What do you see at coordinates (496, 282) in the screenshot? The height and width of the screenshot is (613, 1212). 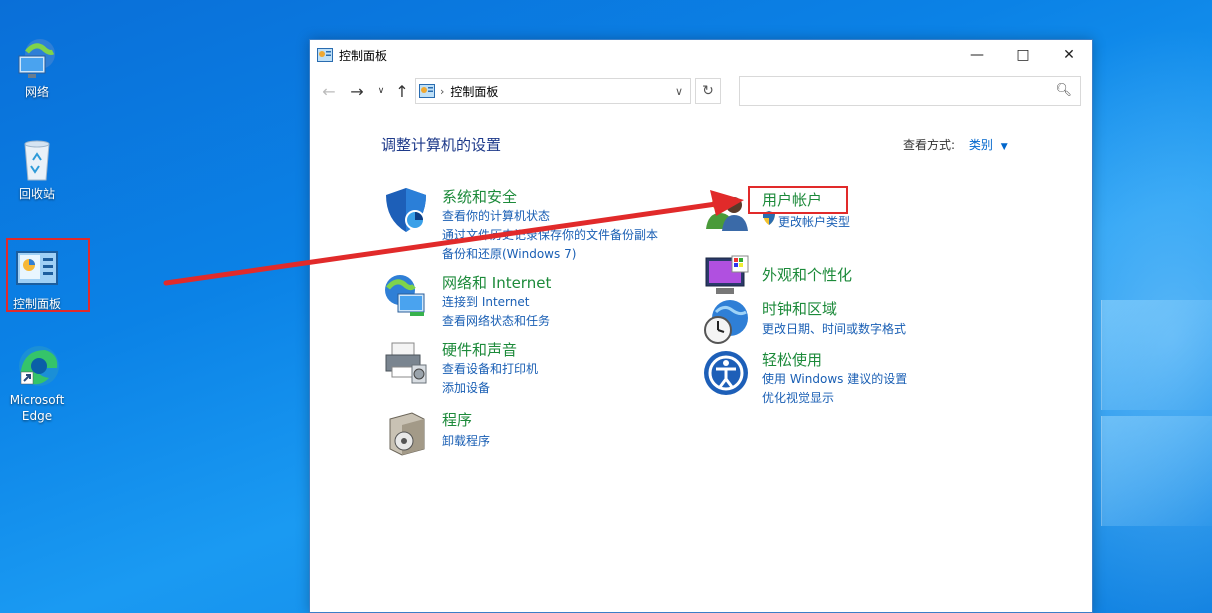 I see `category-title: 网络和 Internet` at bounding box center [496, 282].